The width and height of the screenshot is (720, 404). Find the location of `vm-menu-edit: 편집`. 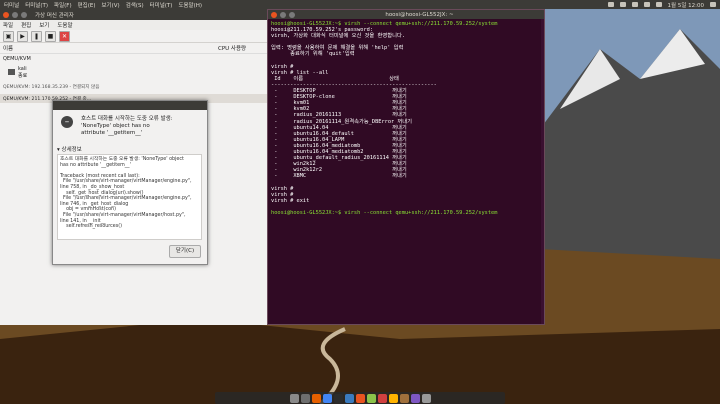

vm-menu-edit: 편집 is located at coordinates (26, 25).